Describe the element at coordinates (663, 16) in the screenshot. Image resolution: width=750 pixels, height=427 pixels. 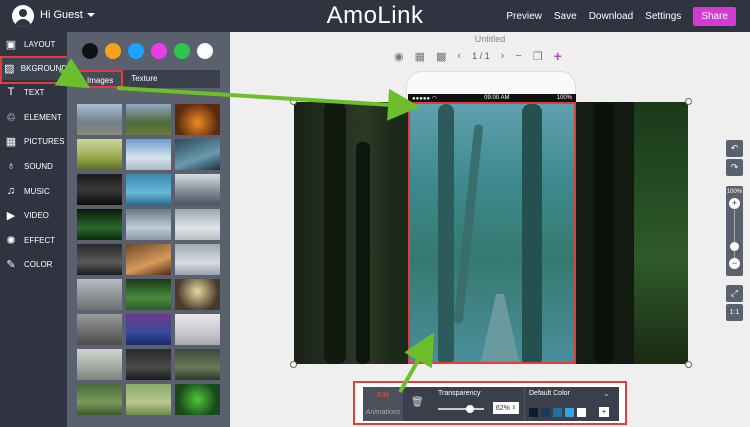
I see `settings-button: Settings` at that location.